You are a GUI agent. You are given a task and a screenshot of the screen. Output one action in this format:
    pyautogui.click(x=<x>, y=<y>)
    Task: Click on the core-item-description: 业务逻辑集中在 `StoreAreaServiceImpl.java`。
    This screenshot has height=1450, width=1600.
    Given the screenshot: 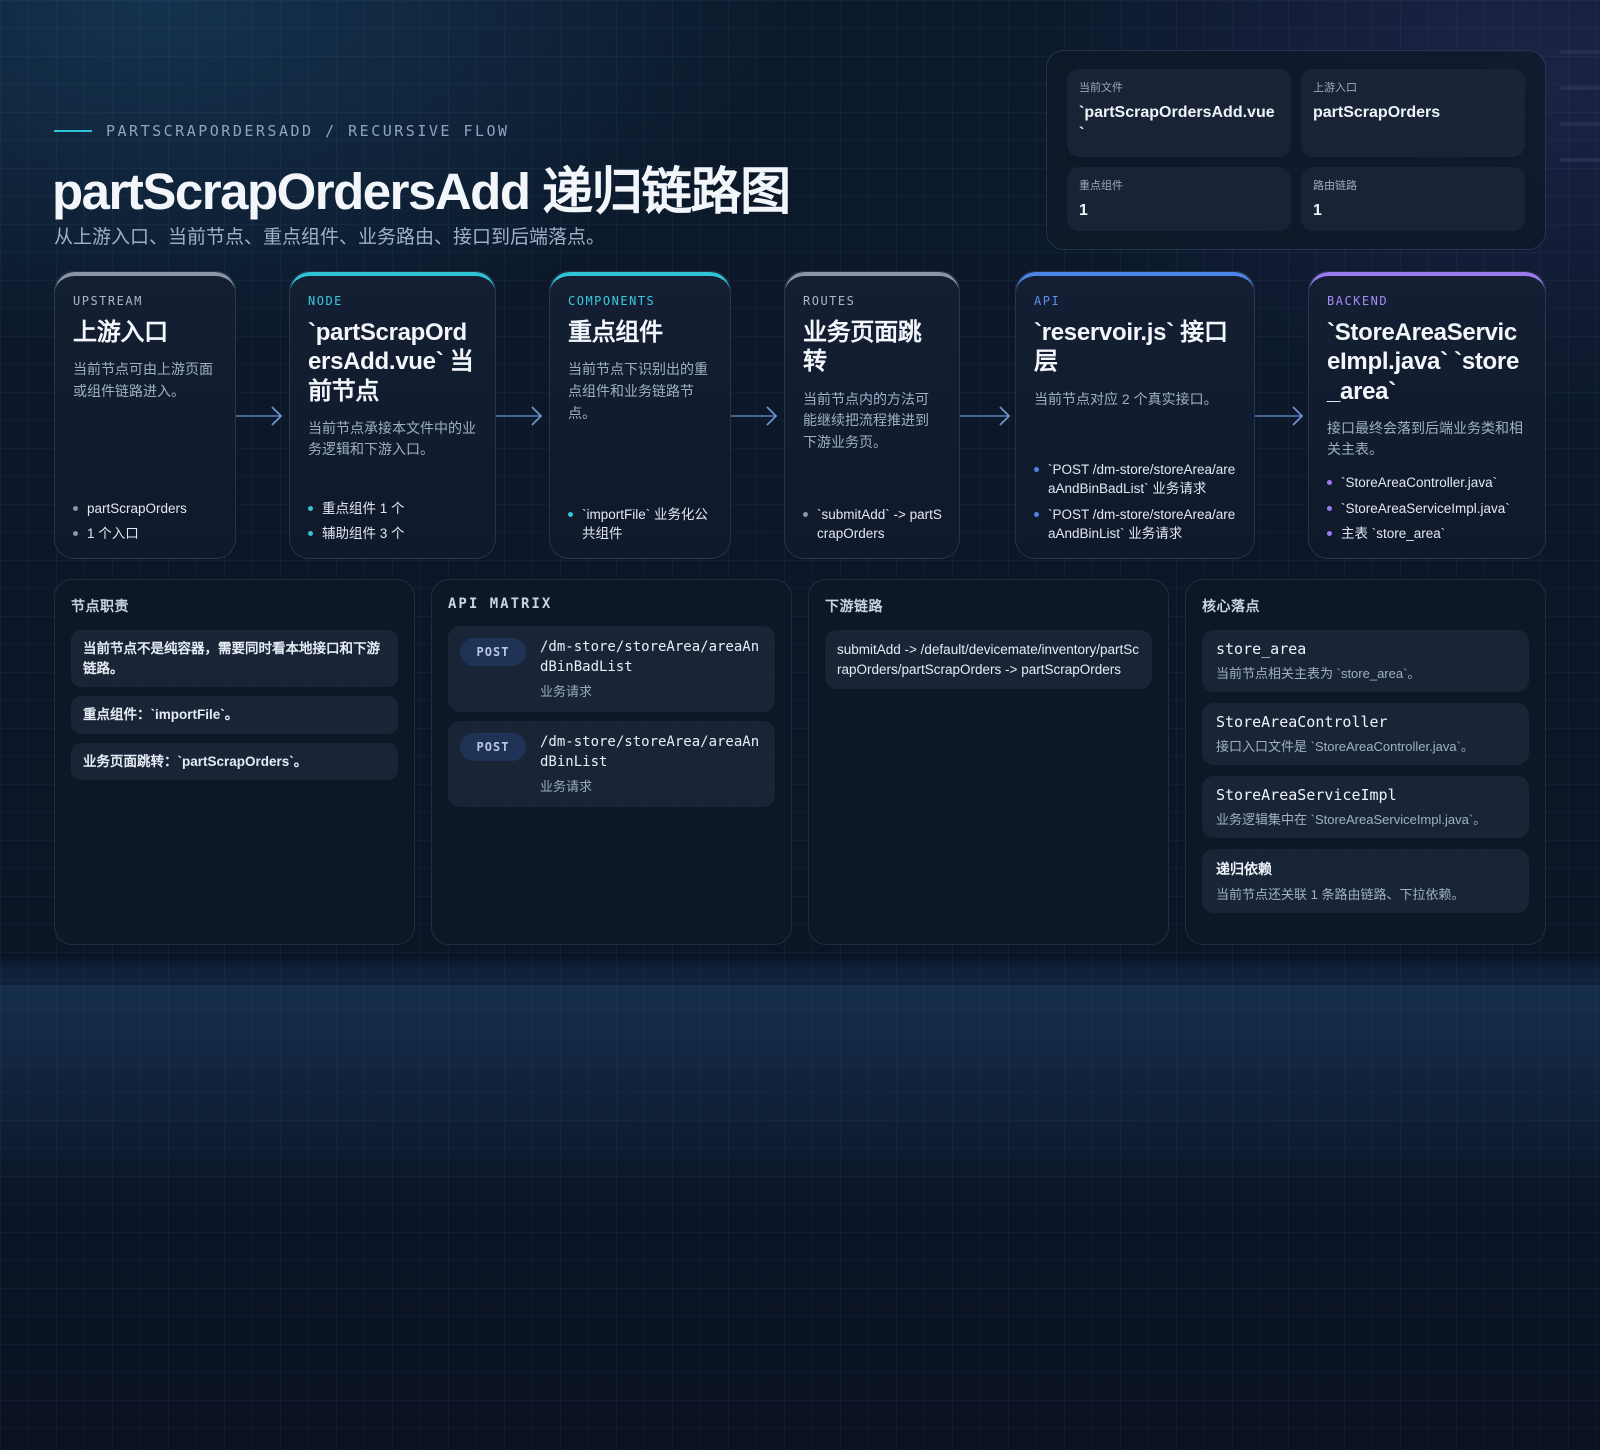 What is the action you would take?
    pyautogui.click(x=1351, y=819)
    